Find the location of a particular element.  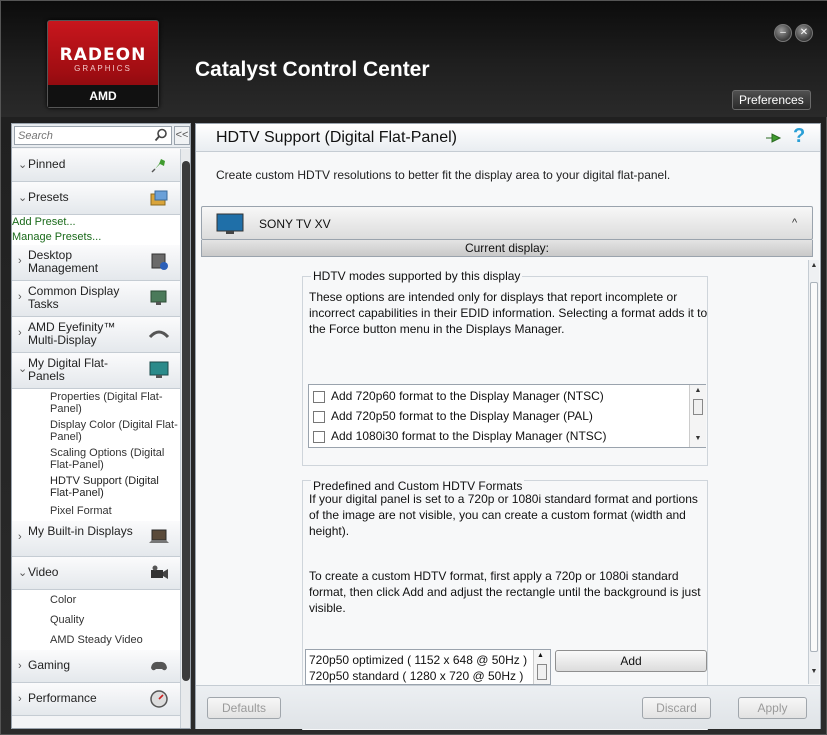

sidebar-item-label: My Built-in Displays is located at coordinates (80, 531).